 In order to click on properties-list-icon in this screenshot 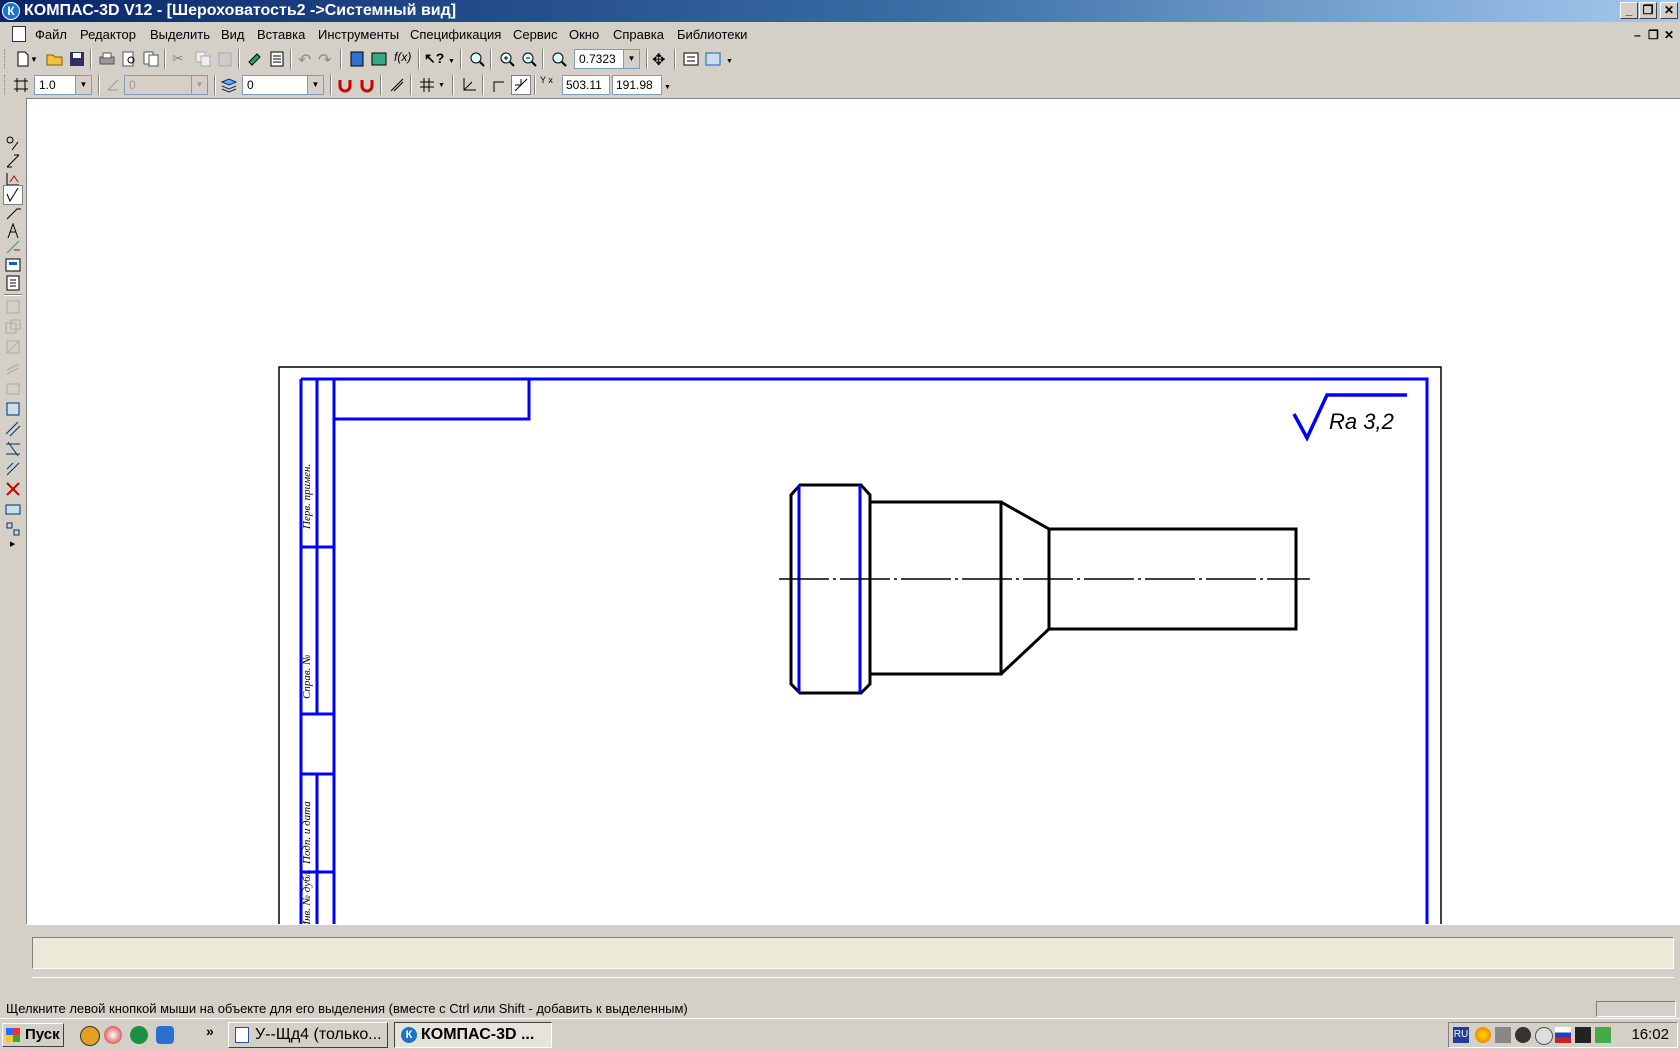, I will do `click(277, 59)`.